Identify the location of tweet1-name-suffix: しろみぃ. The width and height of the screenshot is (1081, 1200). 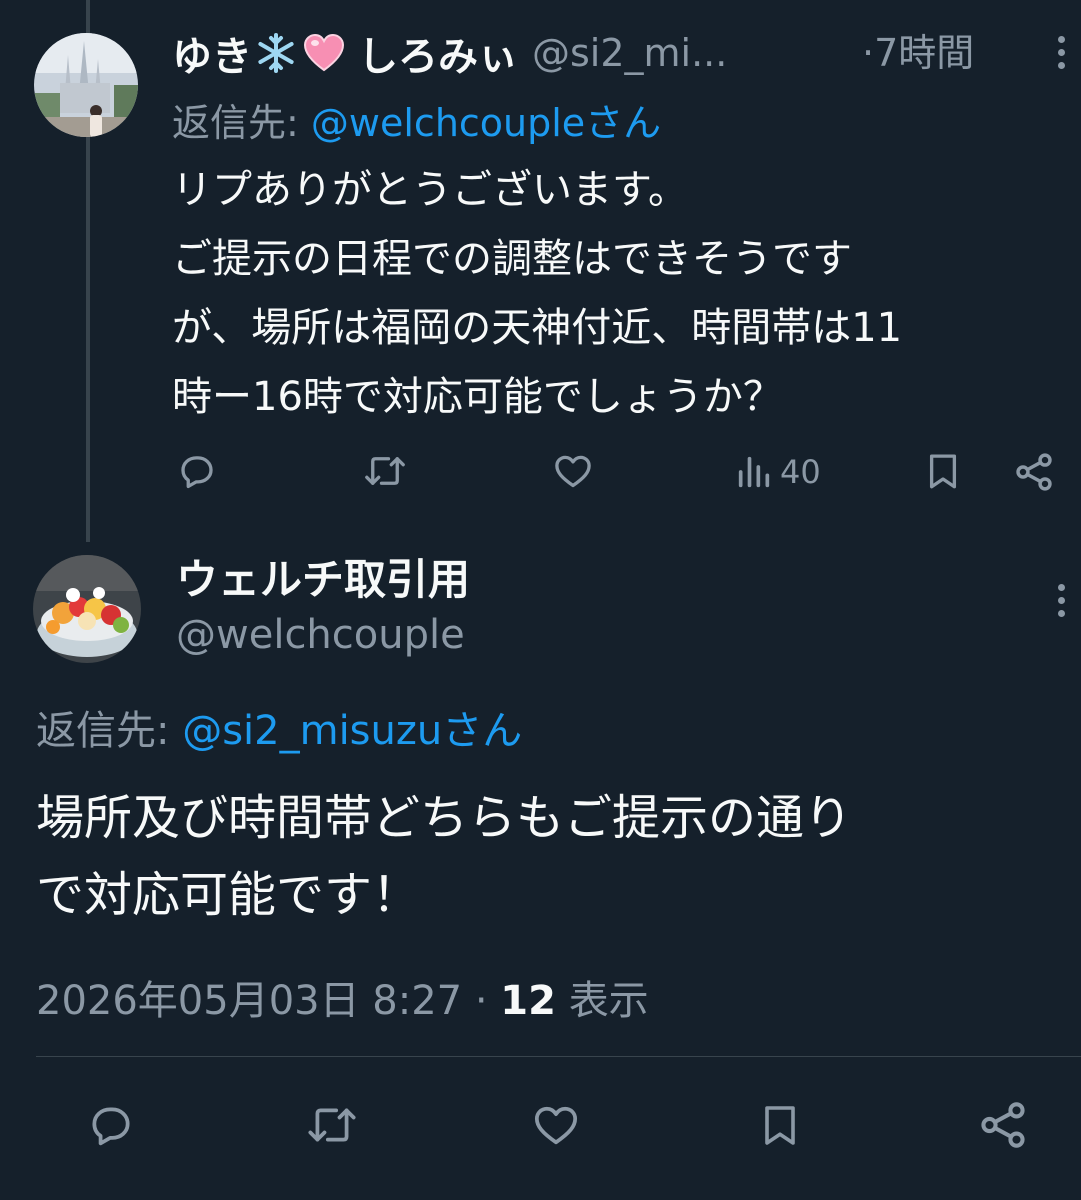
(438, 57).